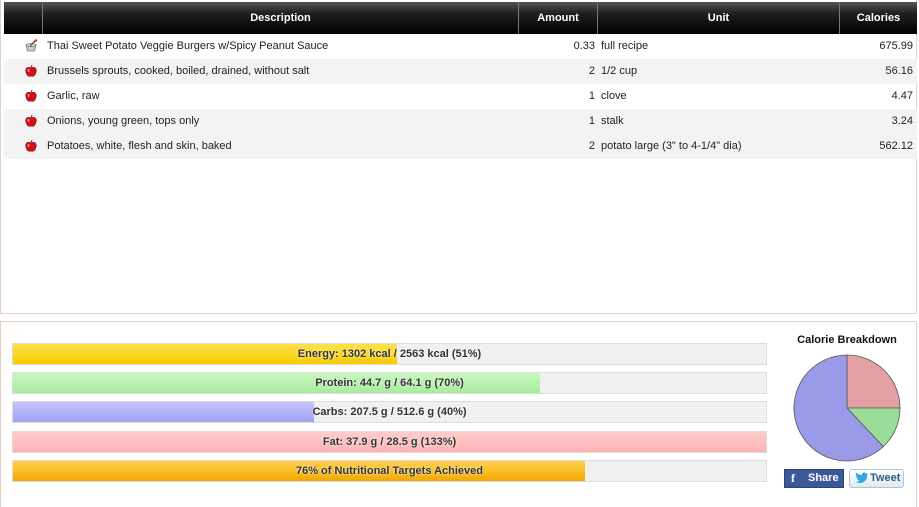 The image size is (919, 507). What do you see at coordinates (899, 71) in the screenshot?
I see `food-calories: 56.16` at bounding box center [899, 71].